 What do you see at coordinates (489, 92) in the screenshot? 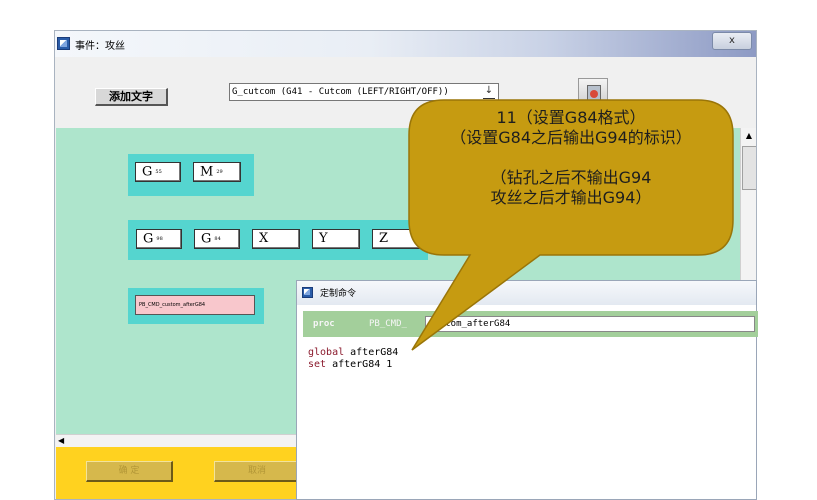
I see `dropdown-arrow-icon: ↓` at bounding box center [489, 92].